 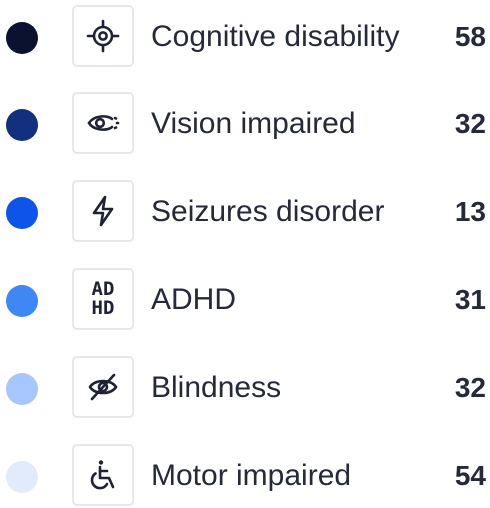 What do you see at coordinates (216, 387) in the screenshot?
I see `legend-label: Blindness` at bounding box center [216, 387].